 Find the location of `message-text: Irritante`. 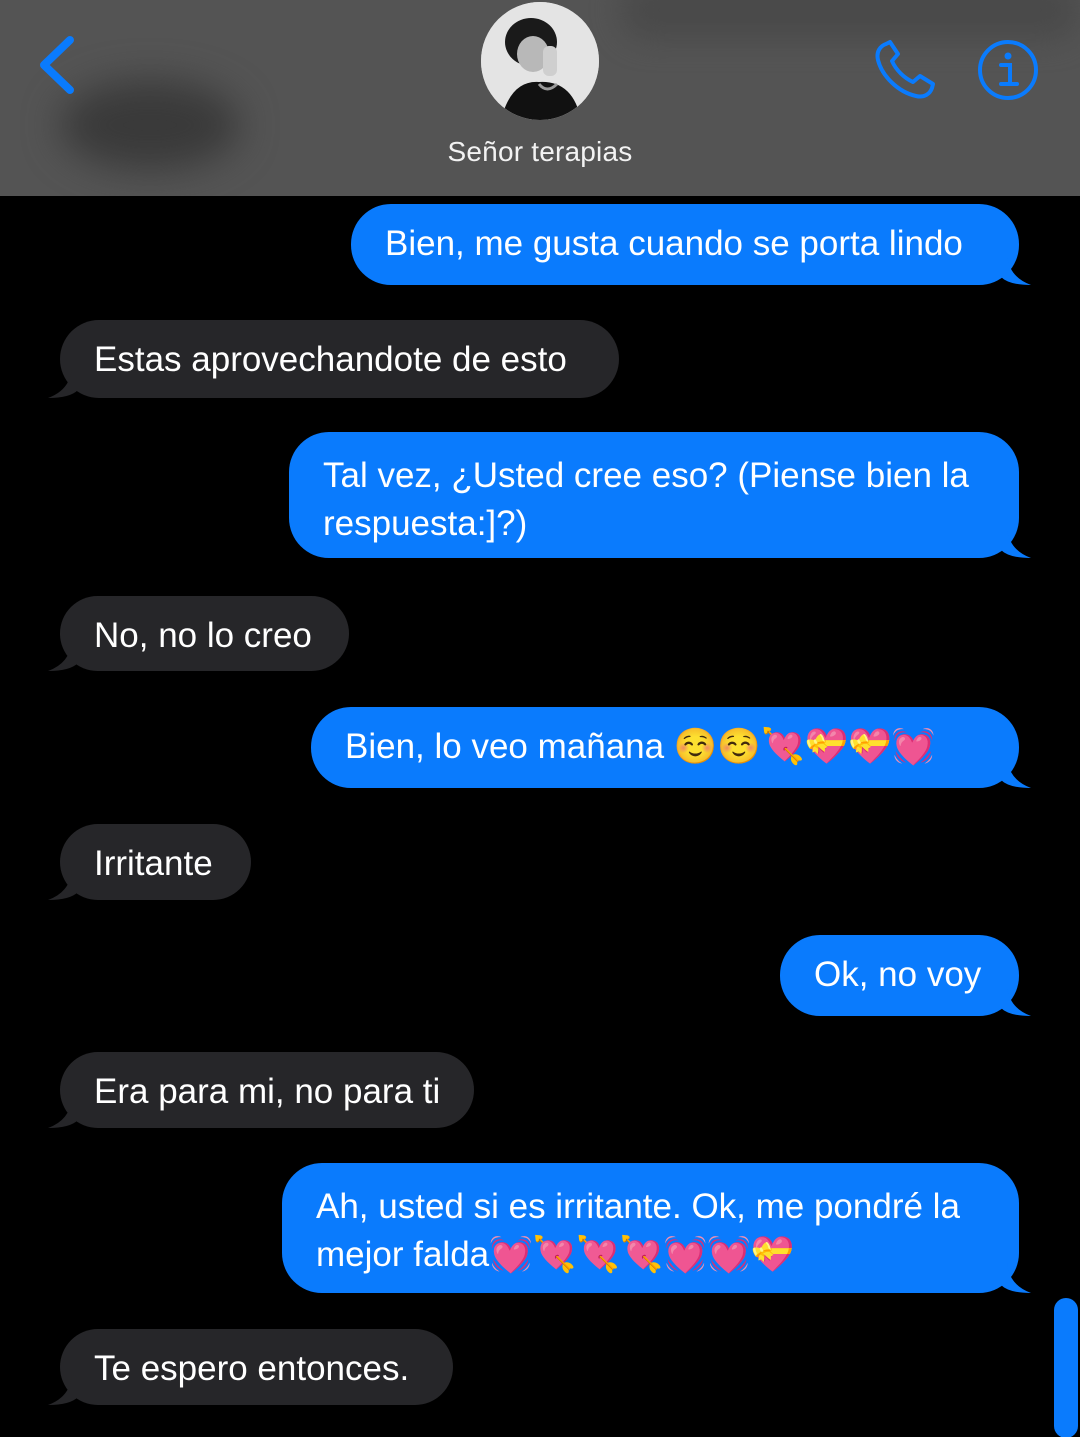

message-text: Irritante is located at coordinates (153, 863).